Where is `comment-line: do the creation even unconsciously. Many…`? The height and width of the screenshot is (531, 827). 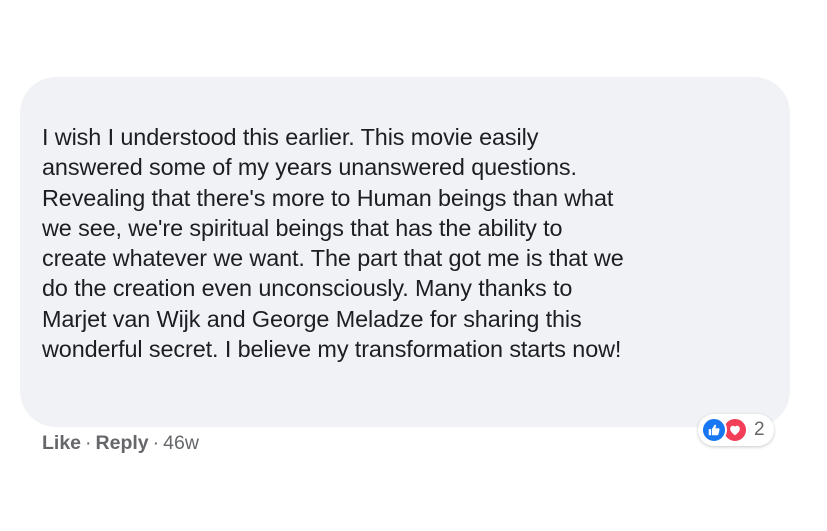 comment-line: do the creation even unconsciously. Many… is located at coordinates (307, 288).